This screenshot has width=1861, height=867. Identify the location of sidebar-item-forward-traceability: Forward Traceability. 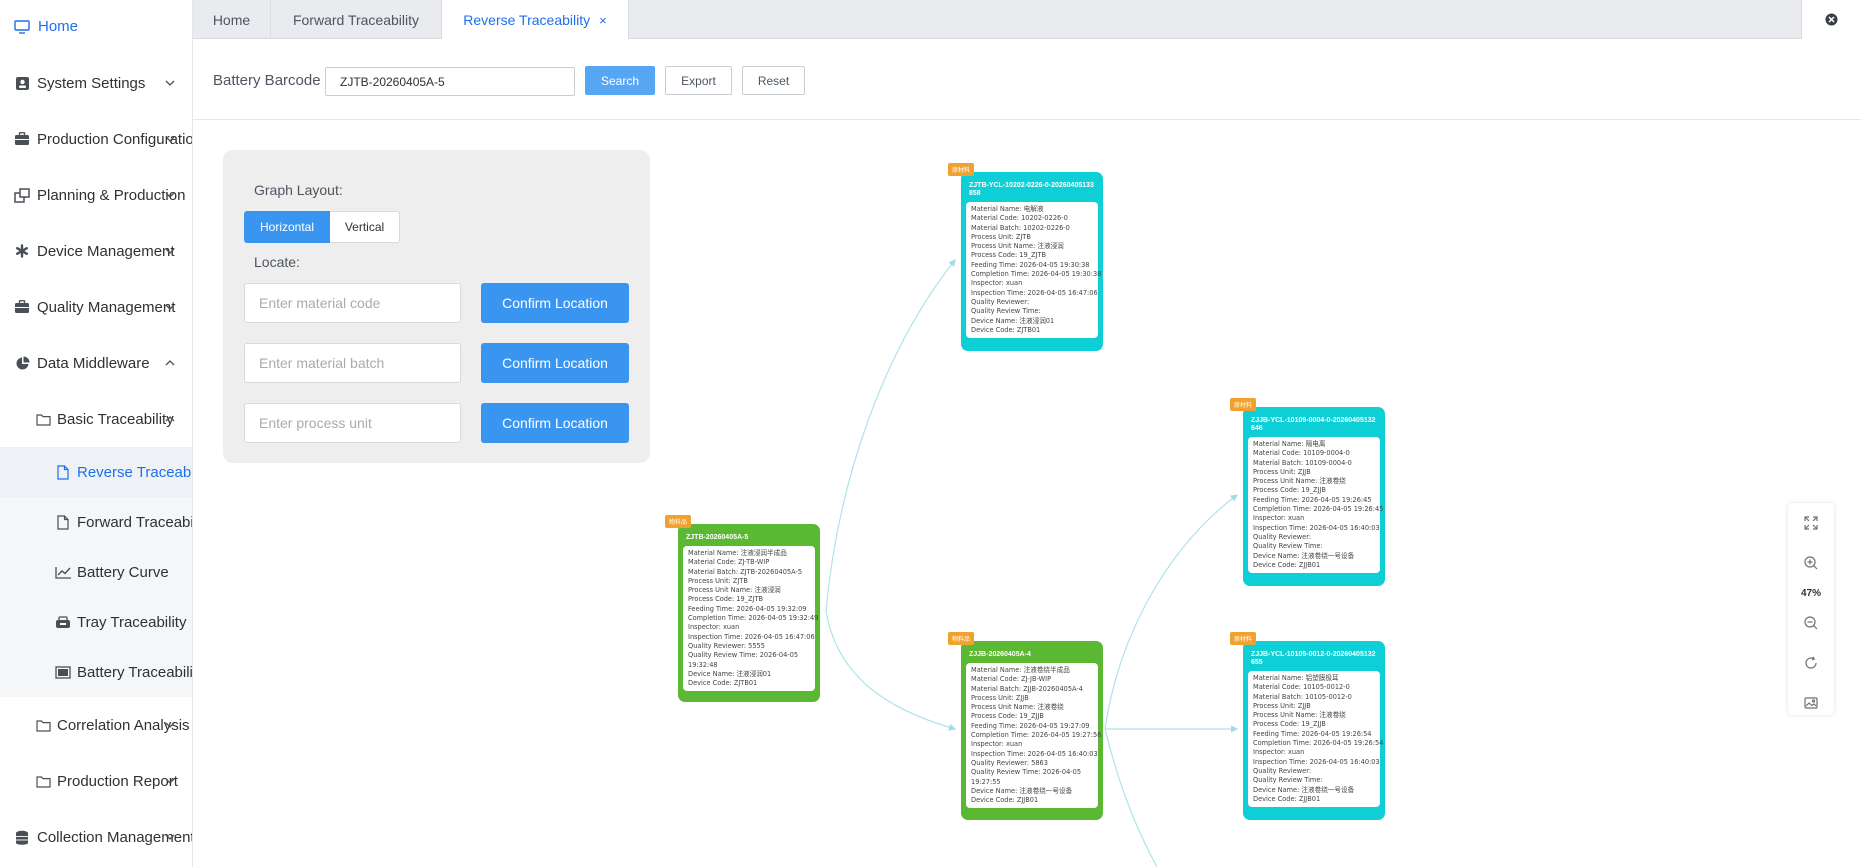
(96, 522).